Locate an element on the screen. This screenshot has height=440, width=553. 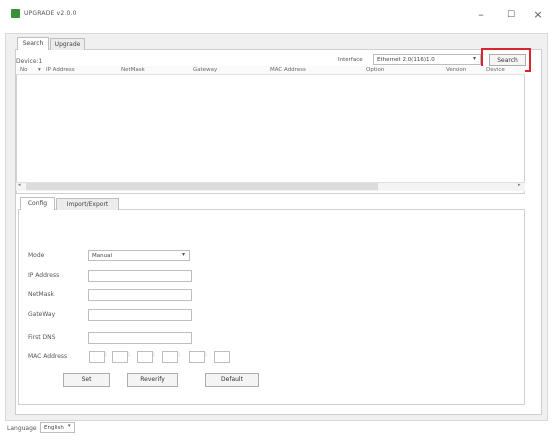
ip-address-label: IP Address is located at coordinates (44, 275).